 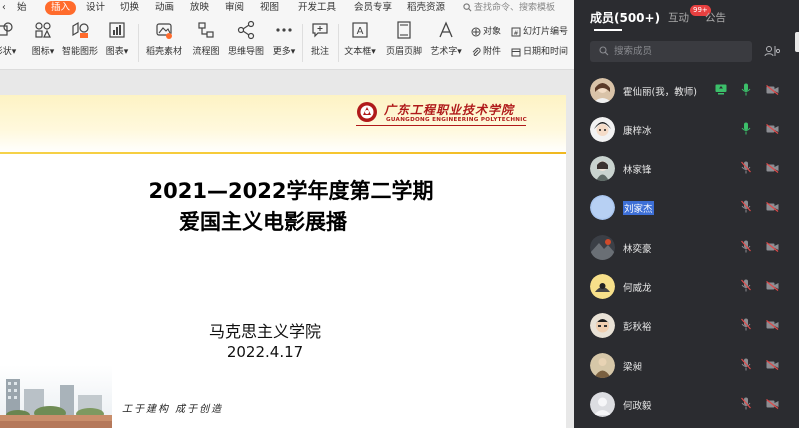 What do you see at coordinates (684, 168) in the screenshot?
I see `member-row: 林家锋` at bounding box center [684, 168].